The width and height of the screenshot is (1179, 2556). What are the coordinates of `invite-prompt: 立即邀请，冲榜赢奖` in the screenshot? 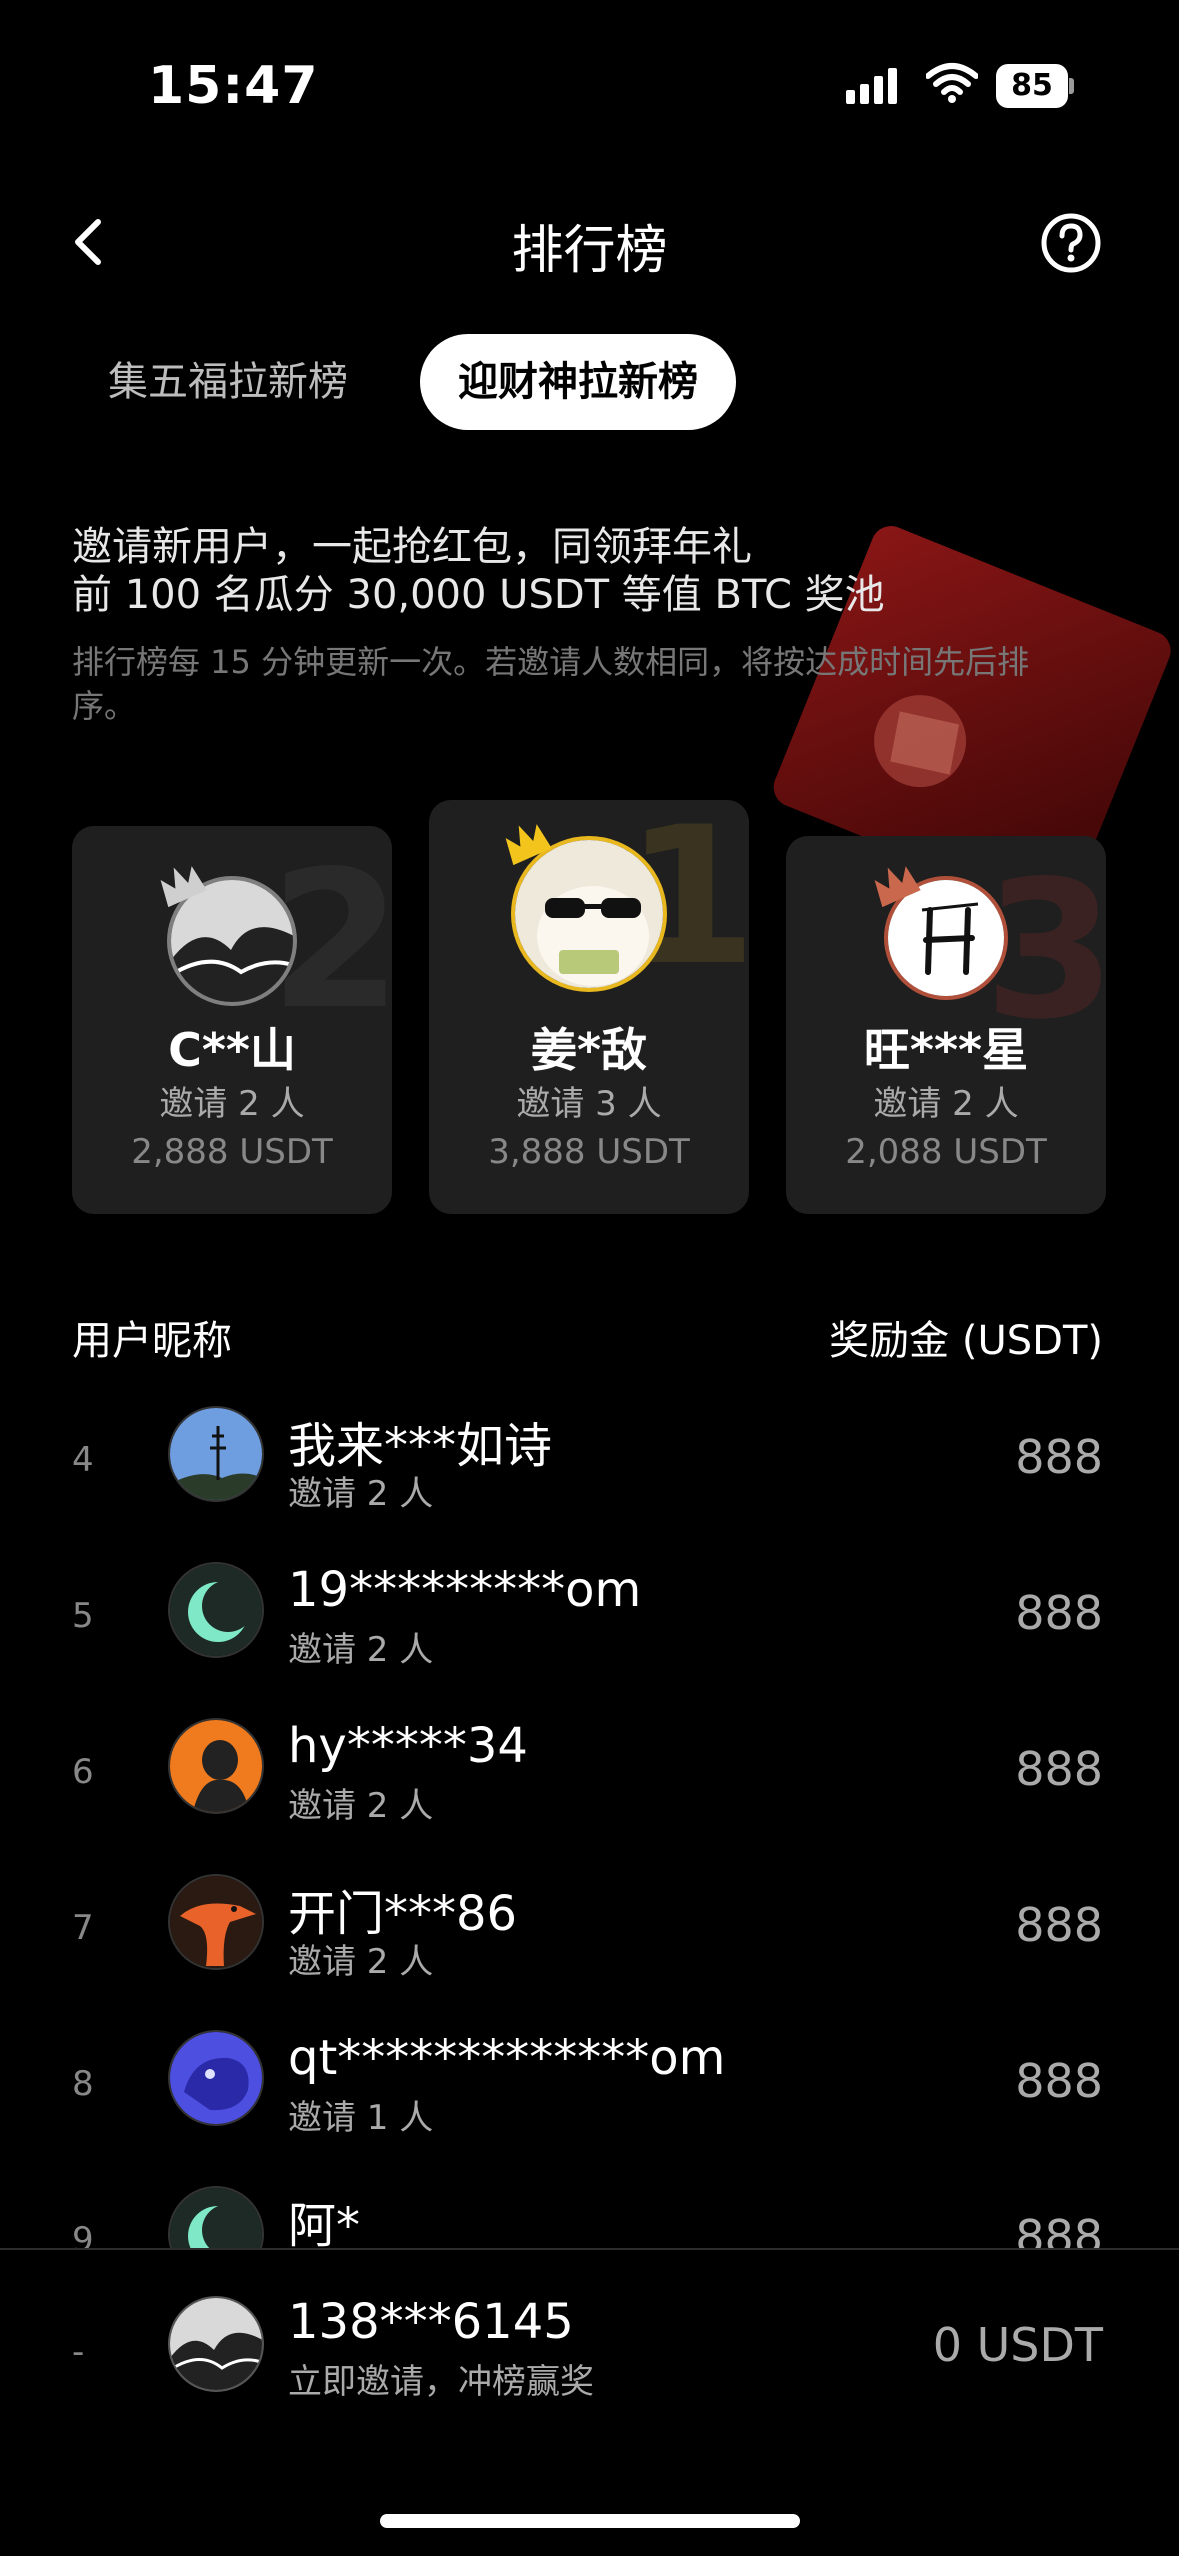 It's located at (441, 2378).